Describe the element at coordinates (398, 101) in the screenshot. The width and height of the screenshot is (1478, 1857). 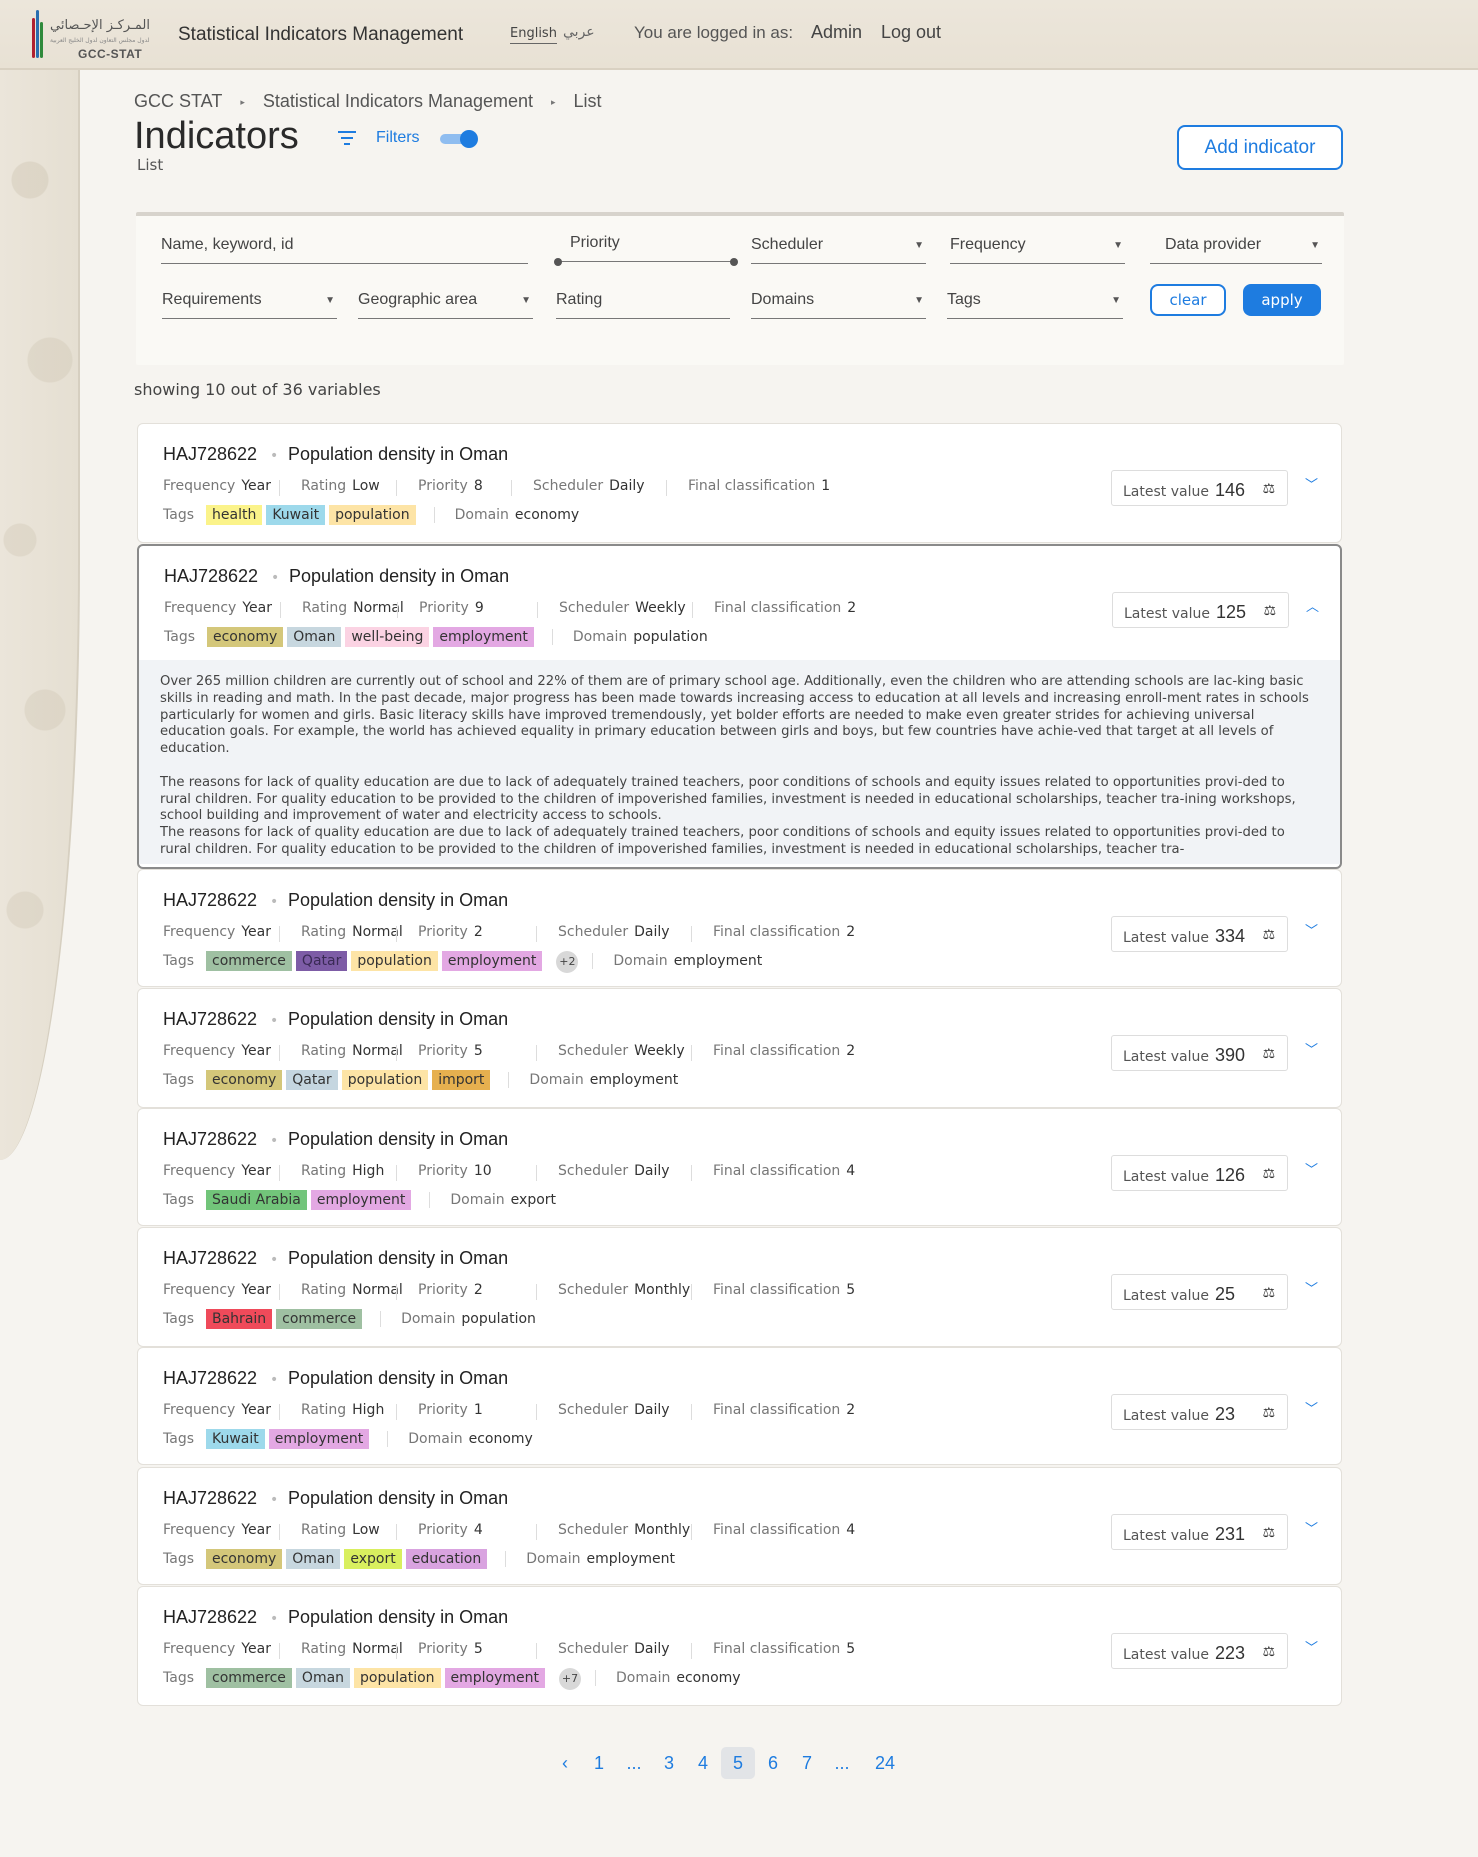
I see `breadcrumb-item: Statistical Indicators Management` at that location.